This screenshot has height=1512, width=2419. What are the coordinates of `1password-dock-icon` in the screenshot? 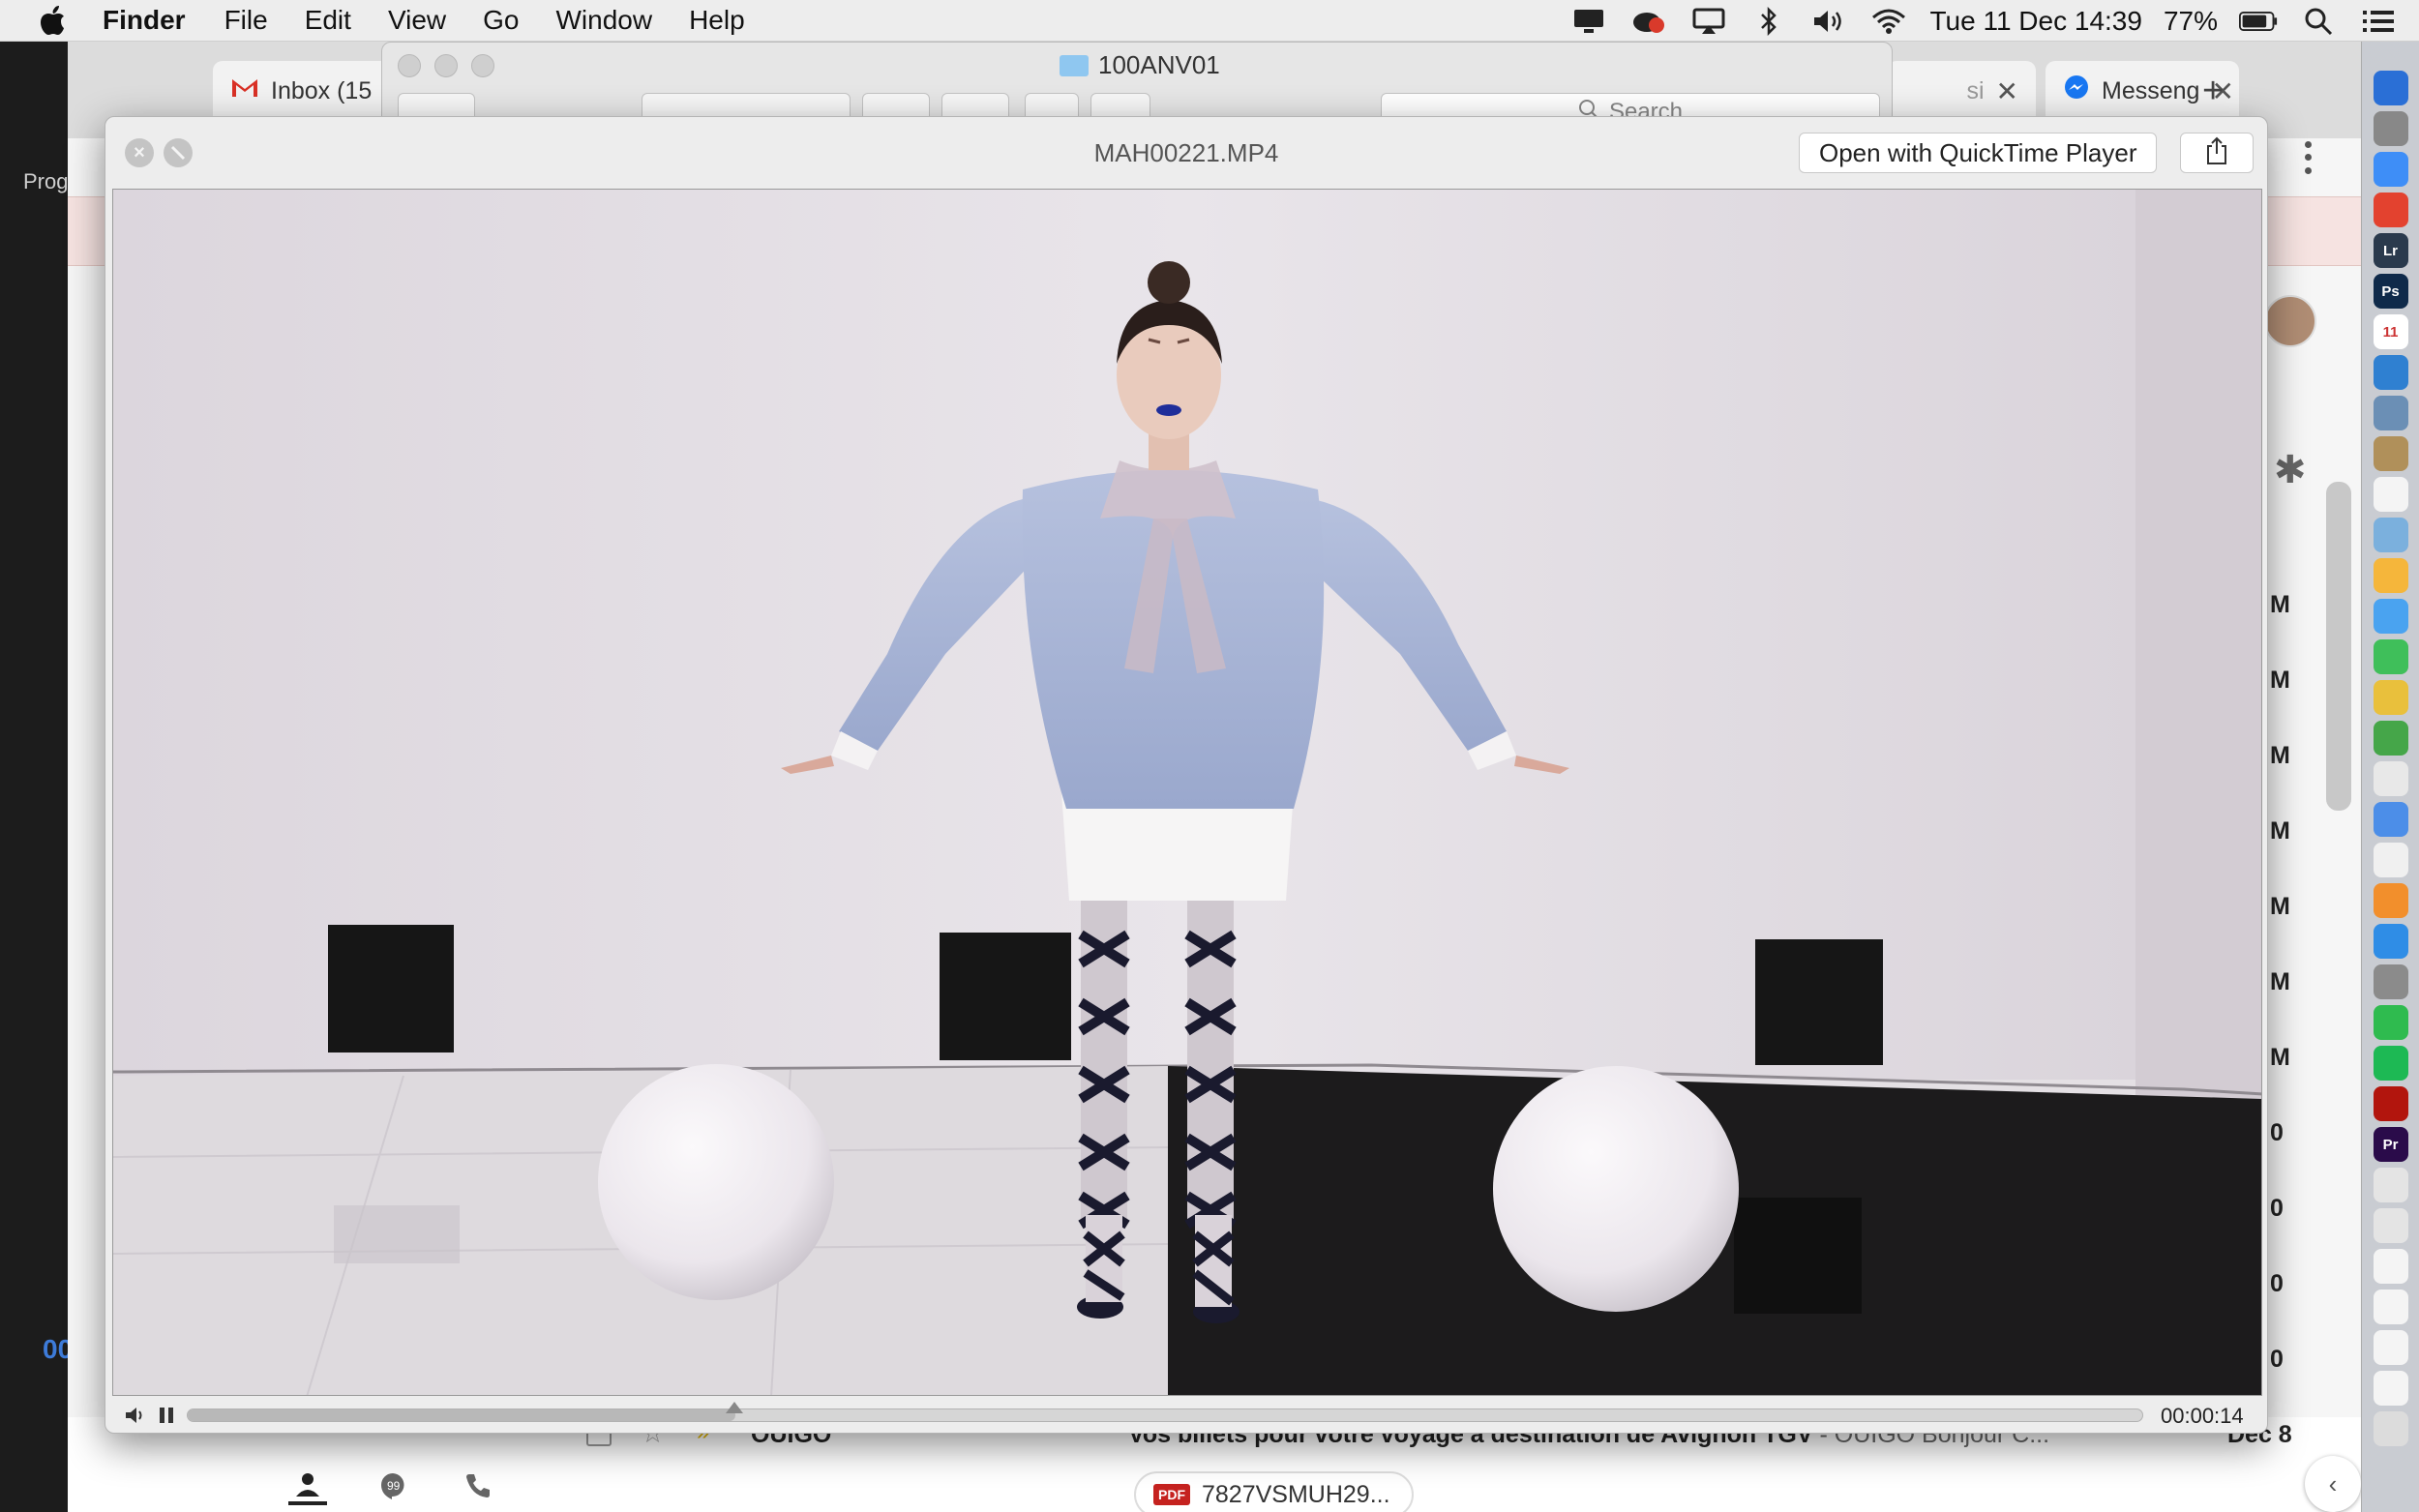 It's located at (2390, 372).